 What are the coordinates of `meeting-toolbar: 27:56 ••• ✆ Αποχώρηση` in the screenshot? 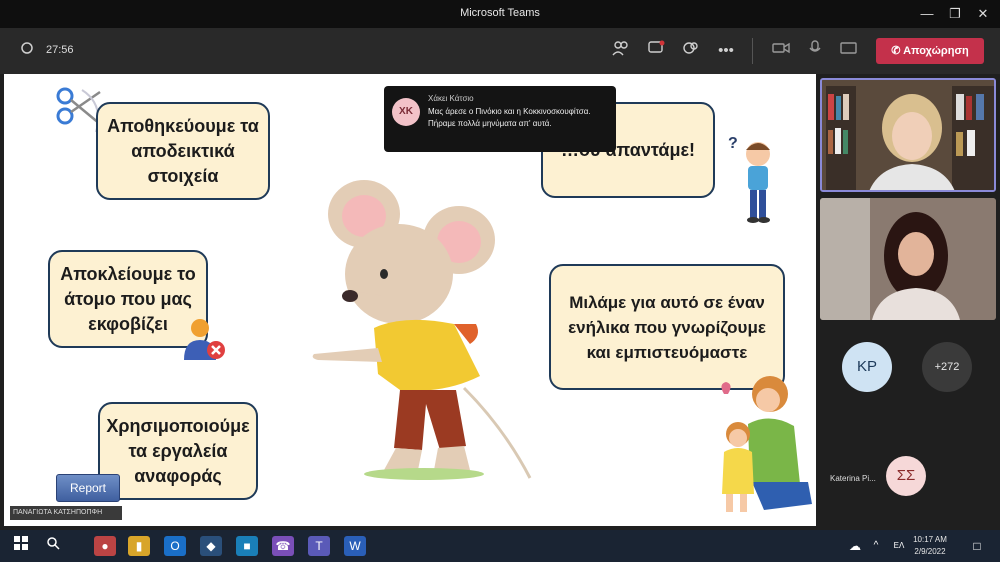 It's located at (500, 51).